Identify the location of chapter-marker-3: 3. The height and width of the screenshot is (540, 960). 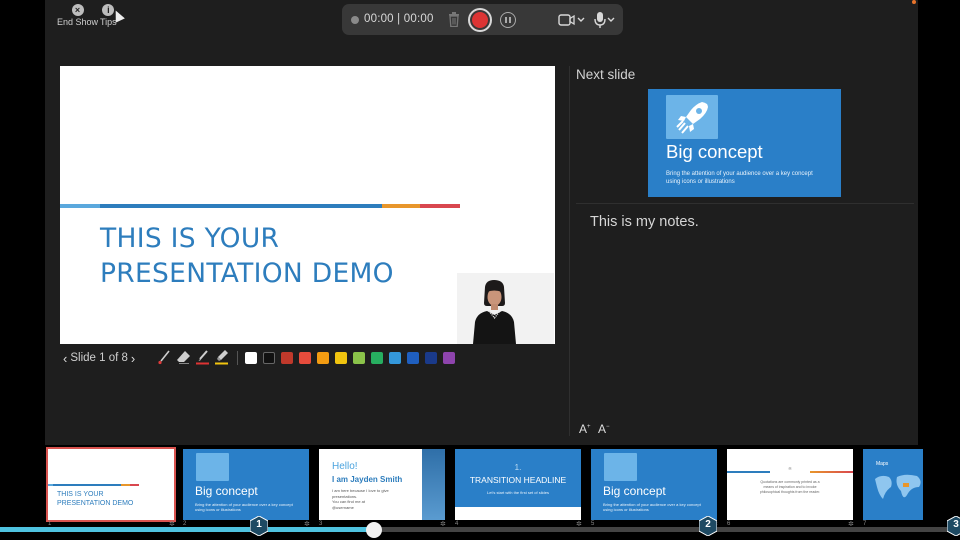
(953, 526).